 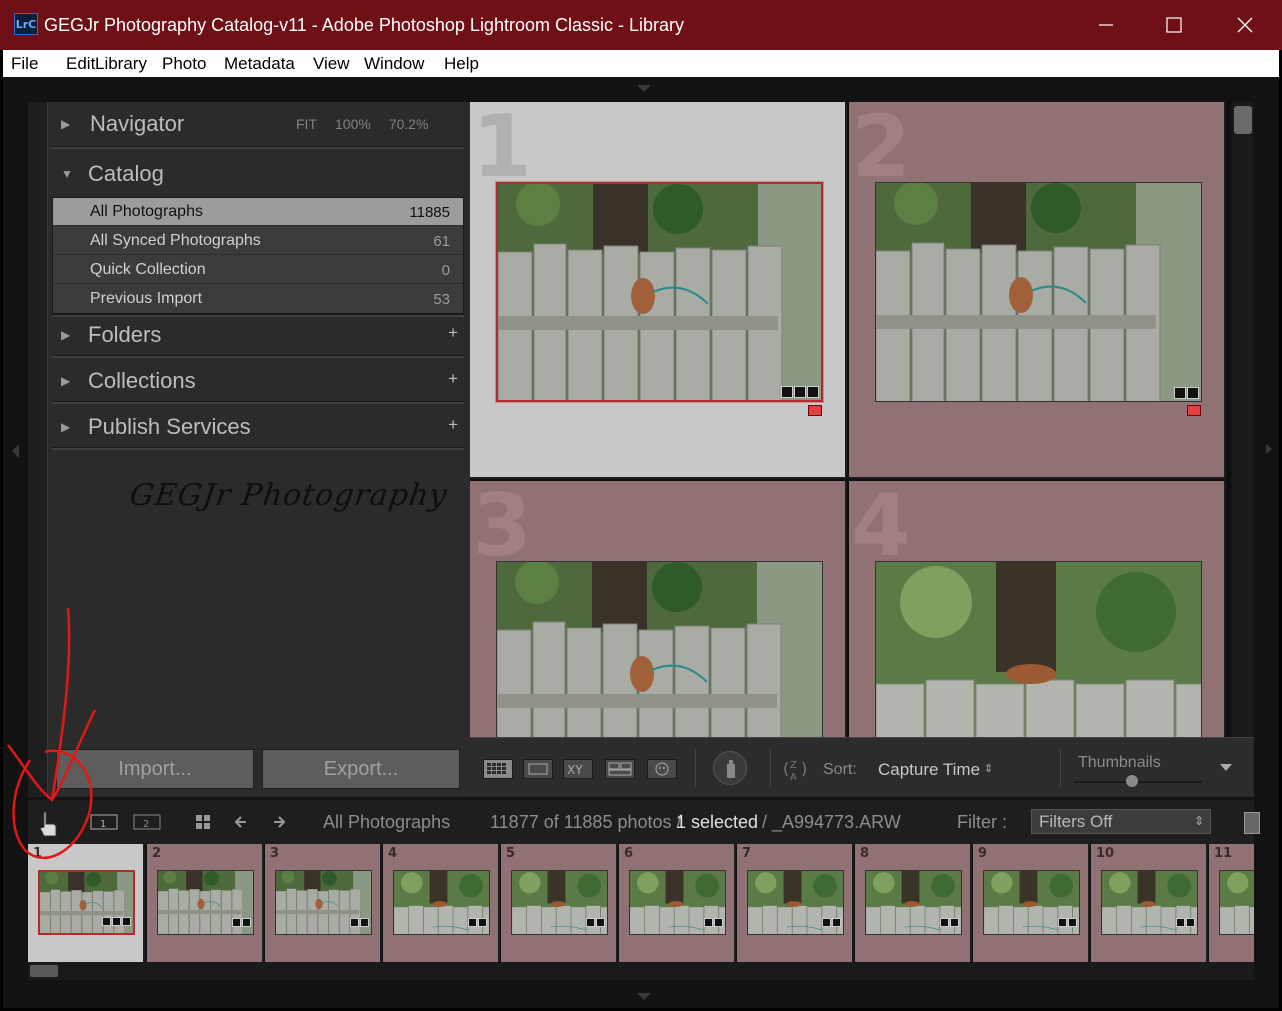 What do you see at coordinates (353, 124) in the screenshot?
I see `zoom-100-option: 100%` at bounding box center [353, 124].